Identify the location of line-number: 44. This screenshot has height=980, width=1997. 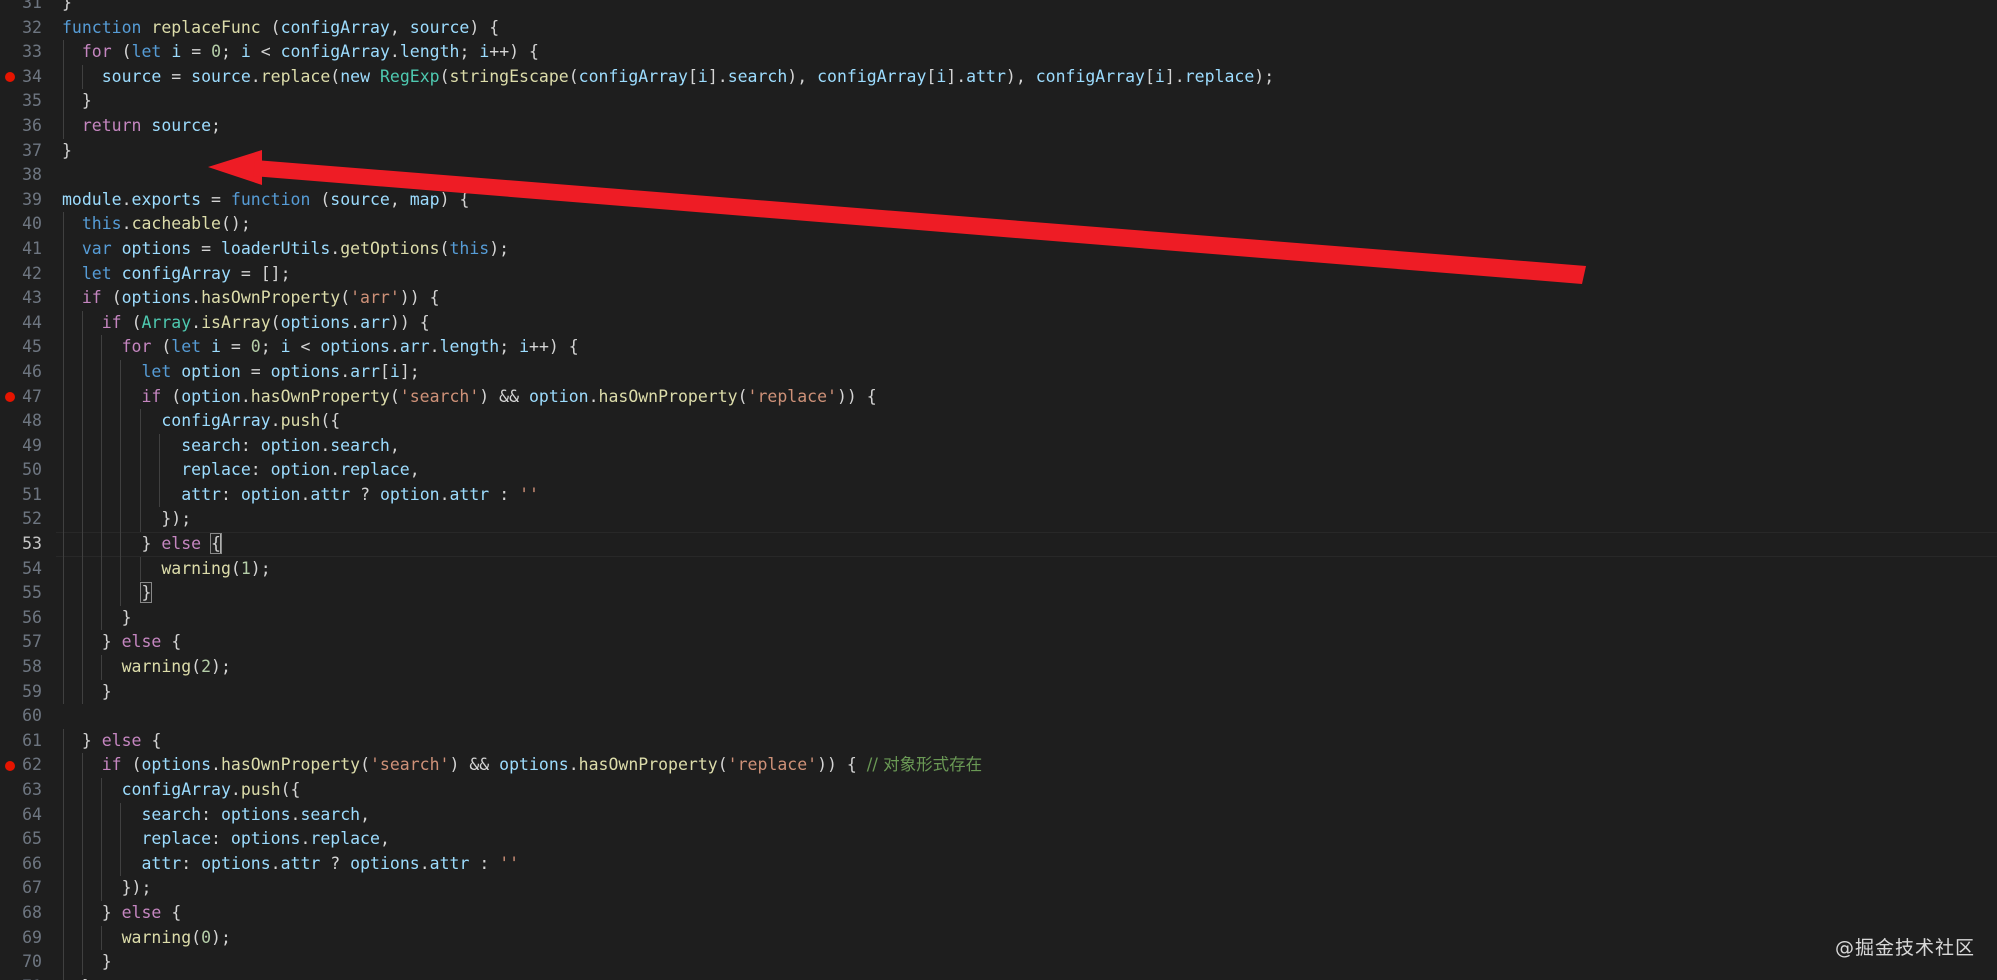
(28, 323).